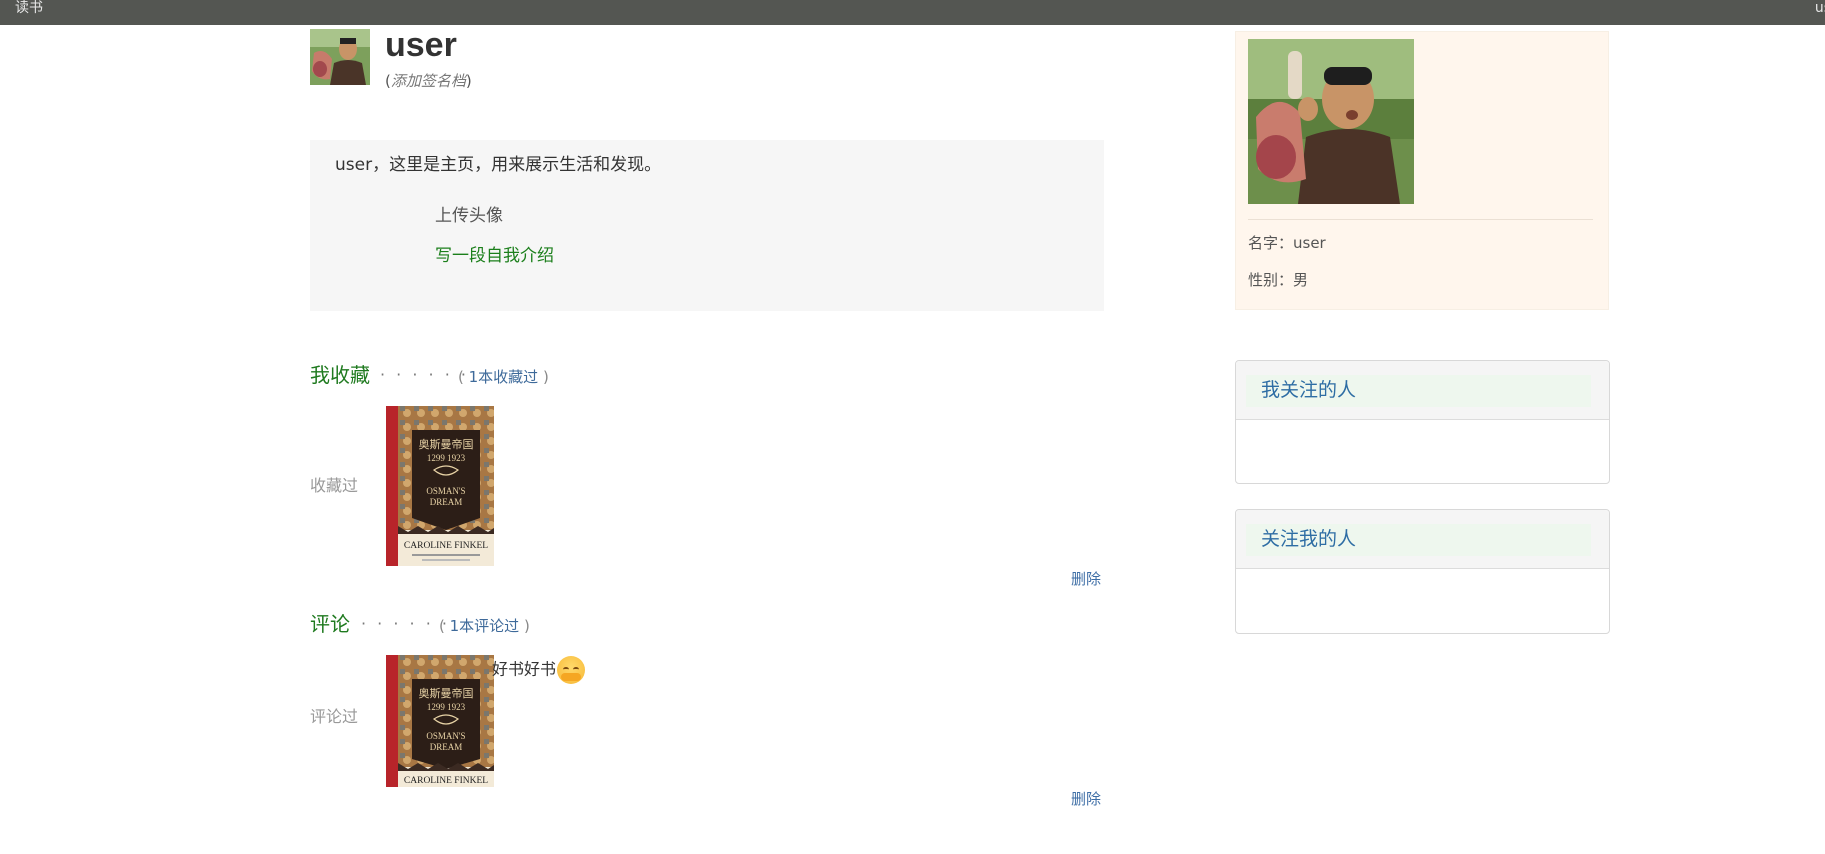 The height and width of the screenshot is (854, 1825). Describe the element at coordinates (524, 669) in the screenshot. I see `review-comment-text: 好书好书` at that location.